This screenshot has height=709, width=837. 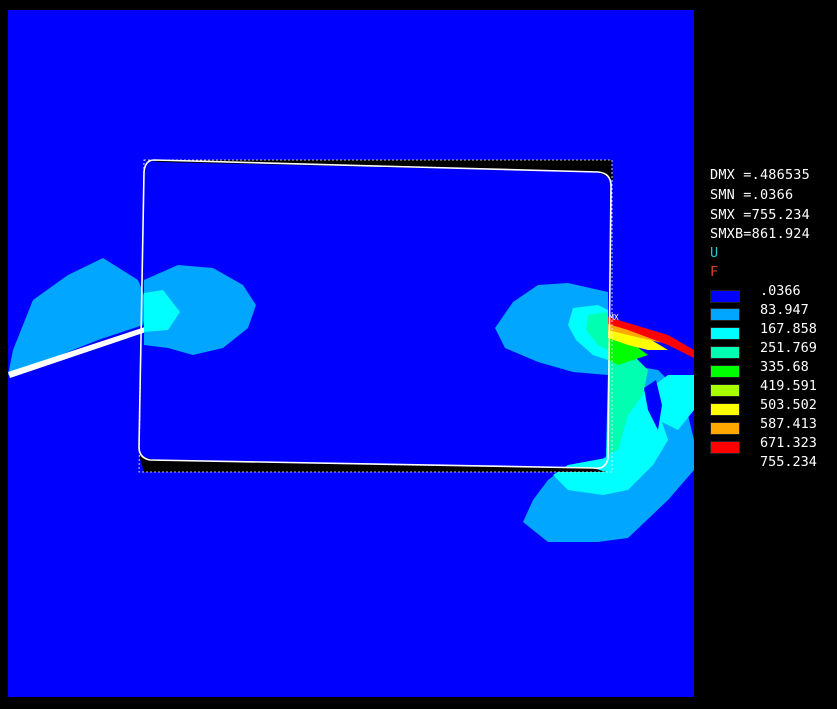 I want to click on symbol-u-label: U, so click(x=714, y=253).